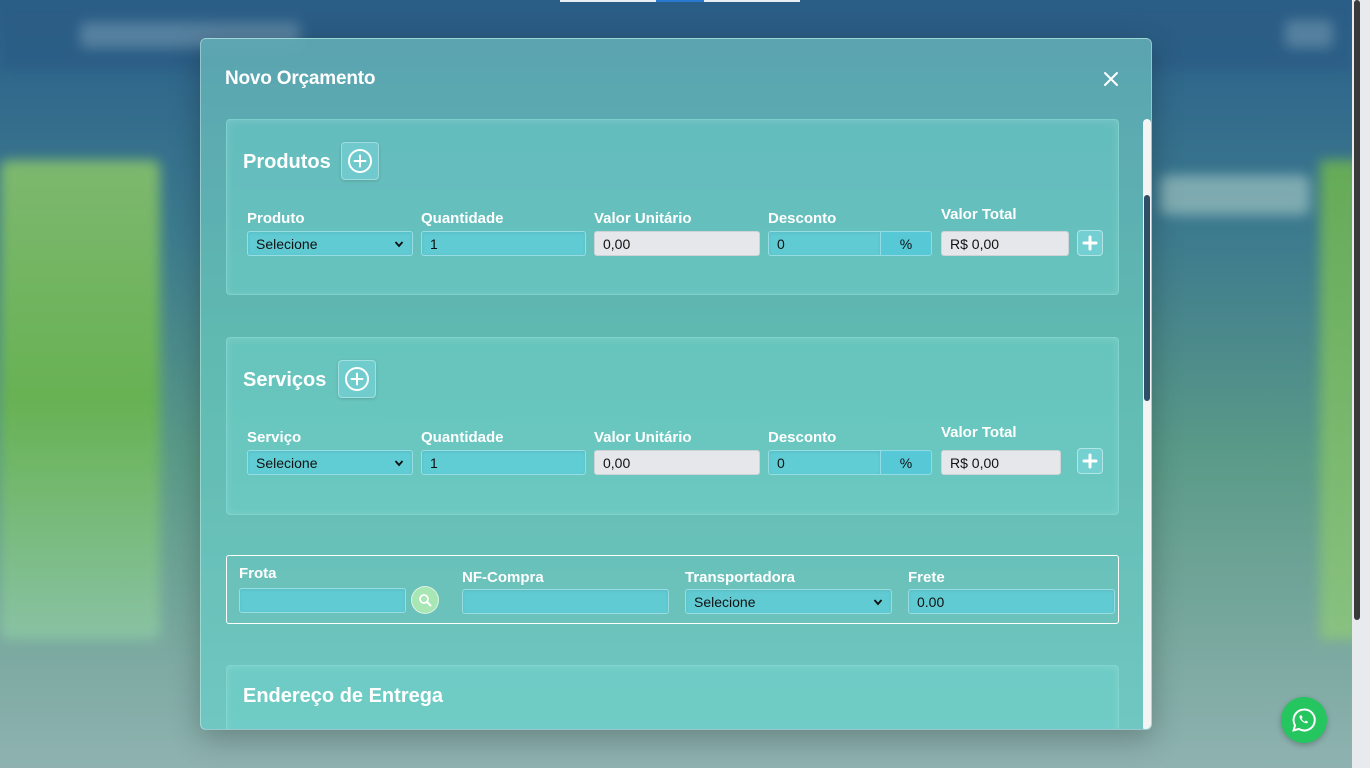 Image resolution: width=1370 pixels, height=768 pixels. What do you see at coordinates (802, 437) in the screenshot?
I see `service-discount-label: Desconto` at bounding box center [802, 437].